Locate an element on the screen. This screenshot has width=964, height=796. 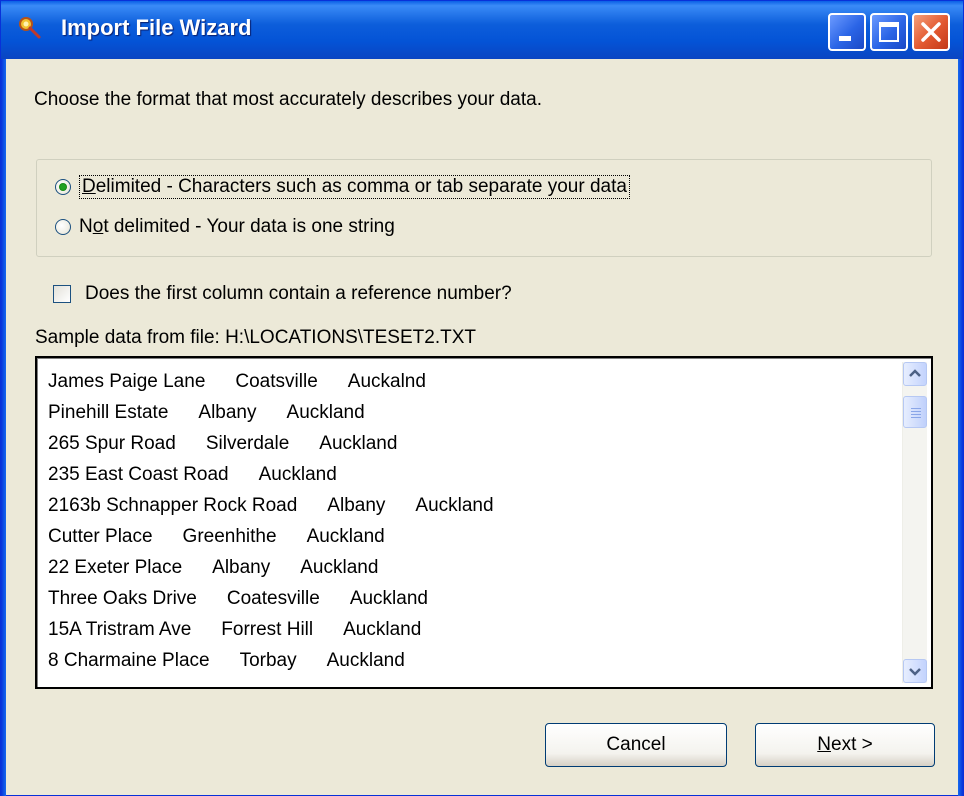
not-delimited-option: Not delimited - Your data is one string is located at coordinates (222, 227).